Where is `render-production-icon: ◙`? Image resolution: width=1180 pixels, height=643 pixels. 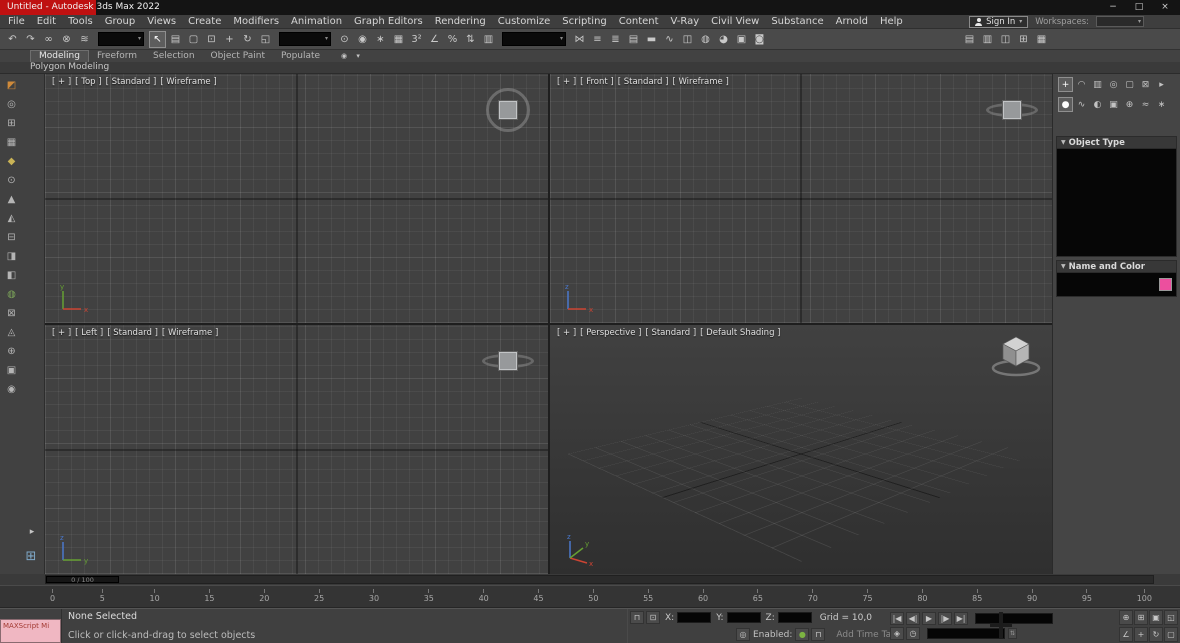
render-production-icon: ◙ is located at coordinates (759, 39).